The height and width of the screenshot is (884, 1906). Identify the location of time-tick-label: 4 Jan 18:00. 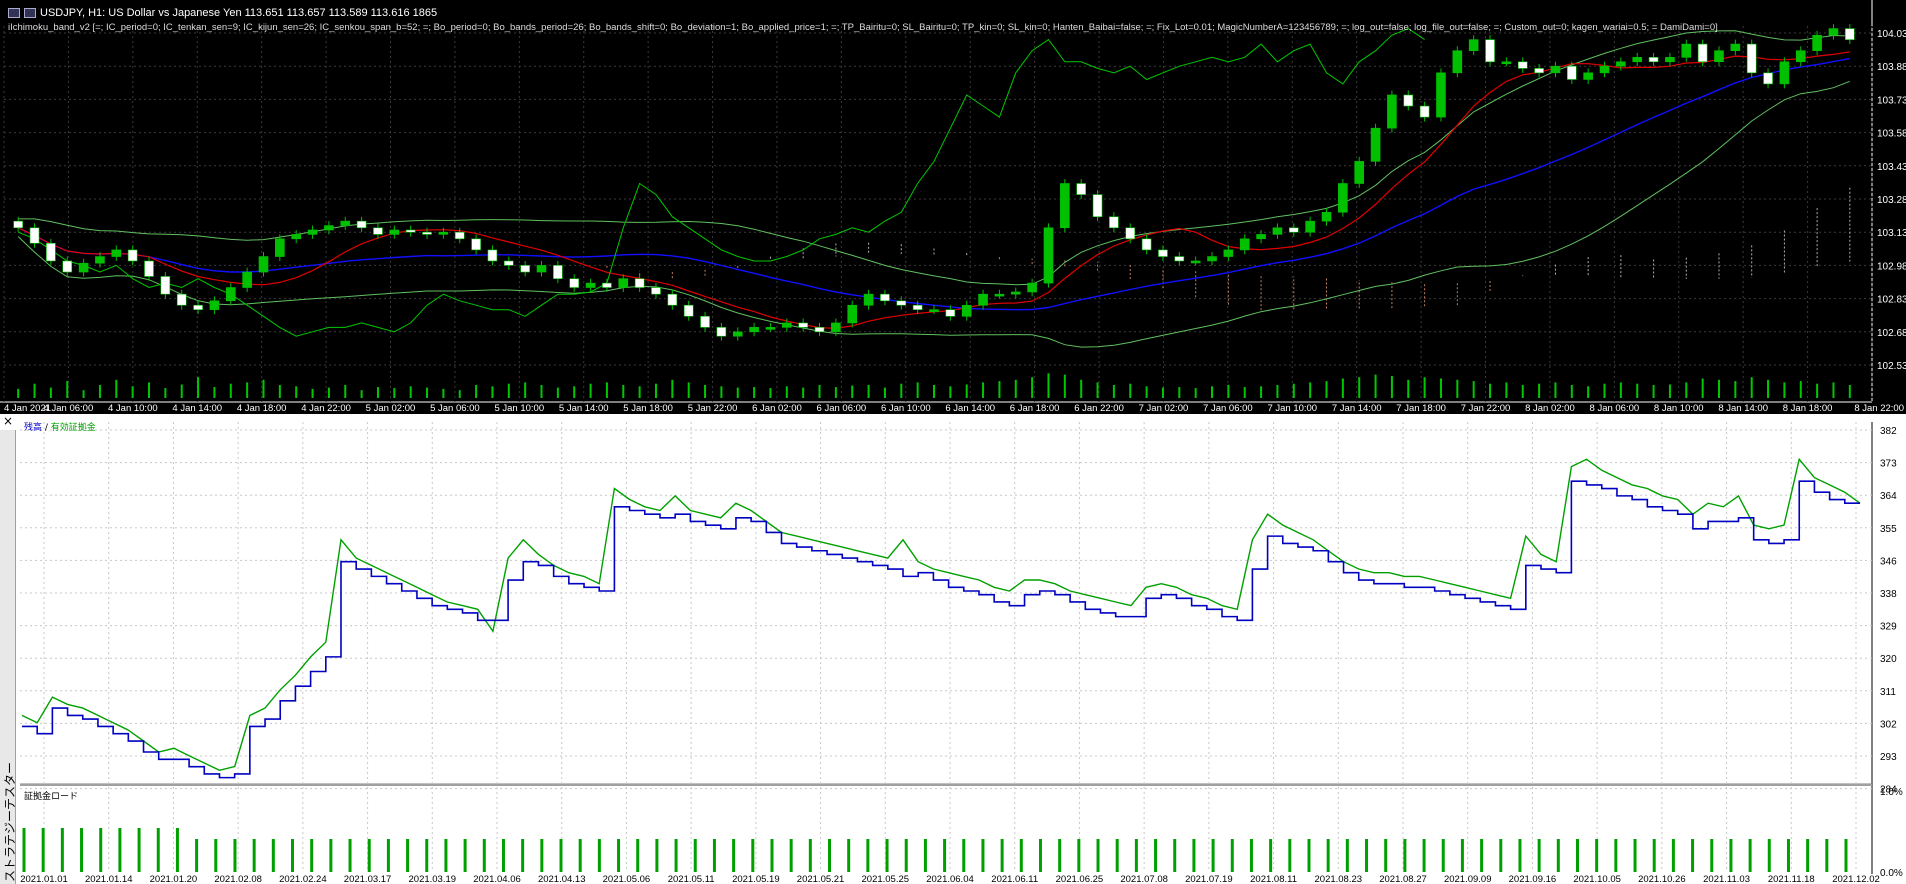
(262, 408).